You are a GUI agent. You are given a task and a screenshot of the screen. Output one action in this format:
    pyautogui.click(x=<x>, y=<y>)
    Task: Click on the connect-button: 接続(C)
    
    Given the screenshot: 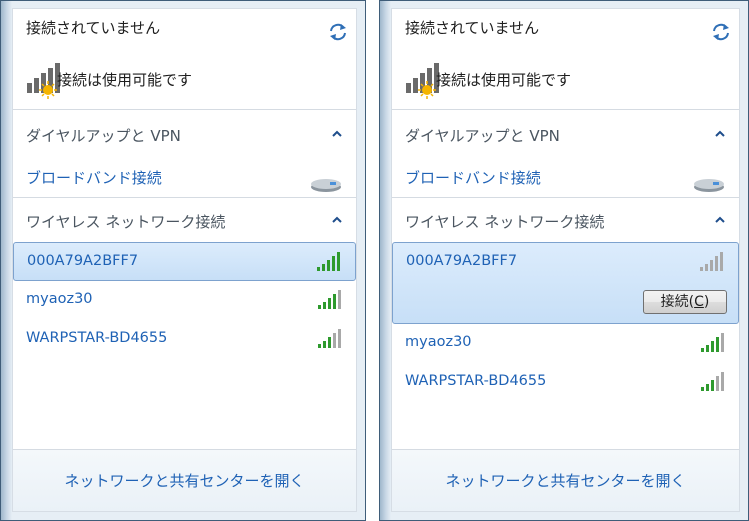 What is the action you would take?
    pyautogui.click(x=685, y=302)
    